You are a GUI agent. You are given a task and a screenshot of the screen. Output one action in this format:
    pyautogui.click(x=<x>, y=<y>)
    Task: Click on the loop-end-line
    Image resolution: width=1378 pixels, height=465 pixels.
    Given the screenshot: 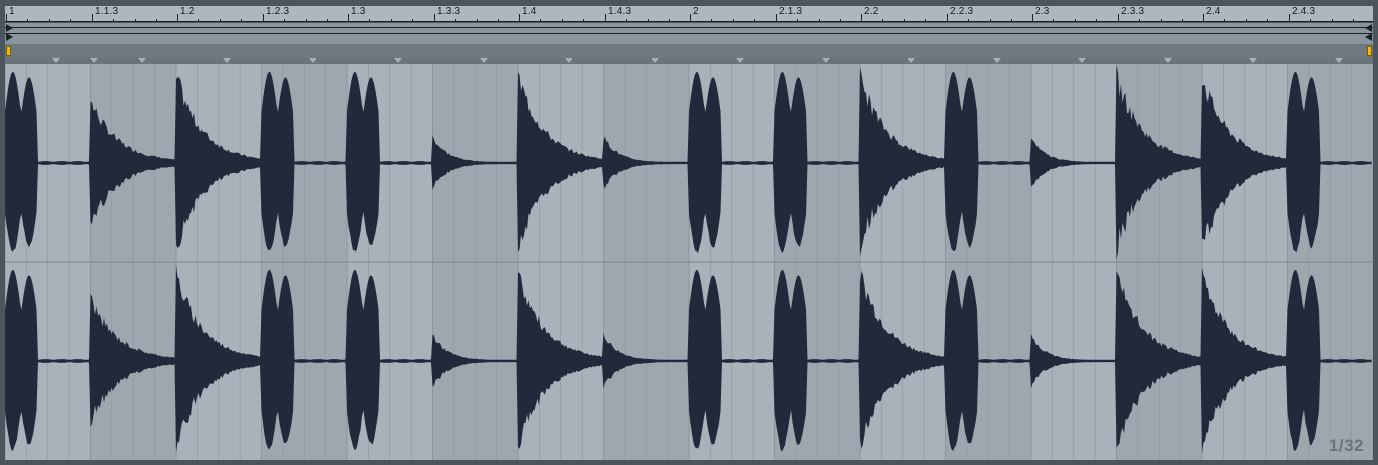 What is the action you would take?
    pyautogui.click(x=689, y=33)
    